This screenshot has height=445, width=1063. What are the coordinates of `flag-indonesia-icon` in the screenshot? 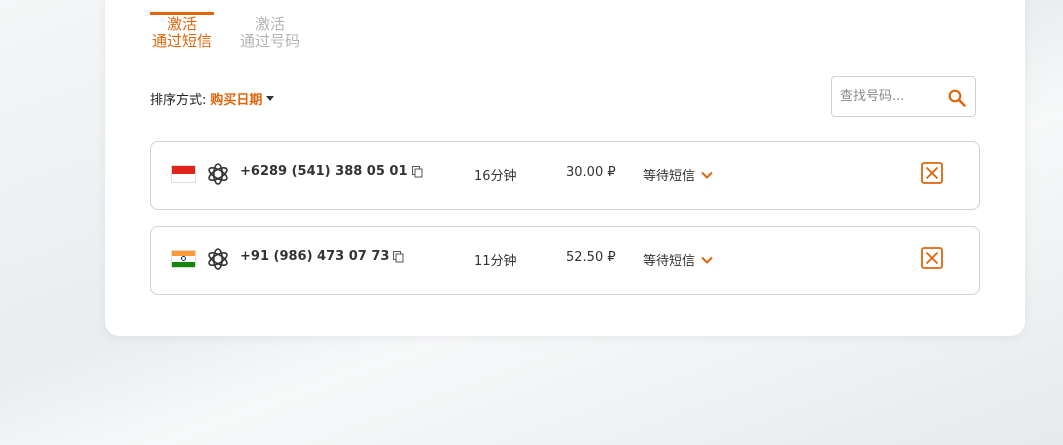 It's located at (183, 174).